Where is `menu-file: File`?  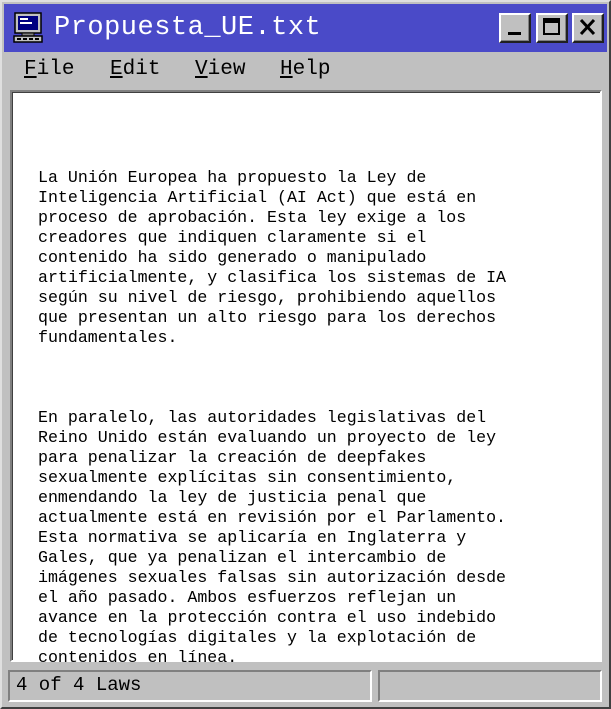 menu-file: File is located at coordinates (49, 70).